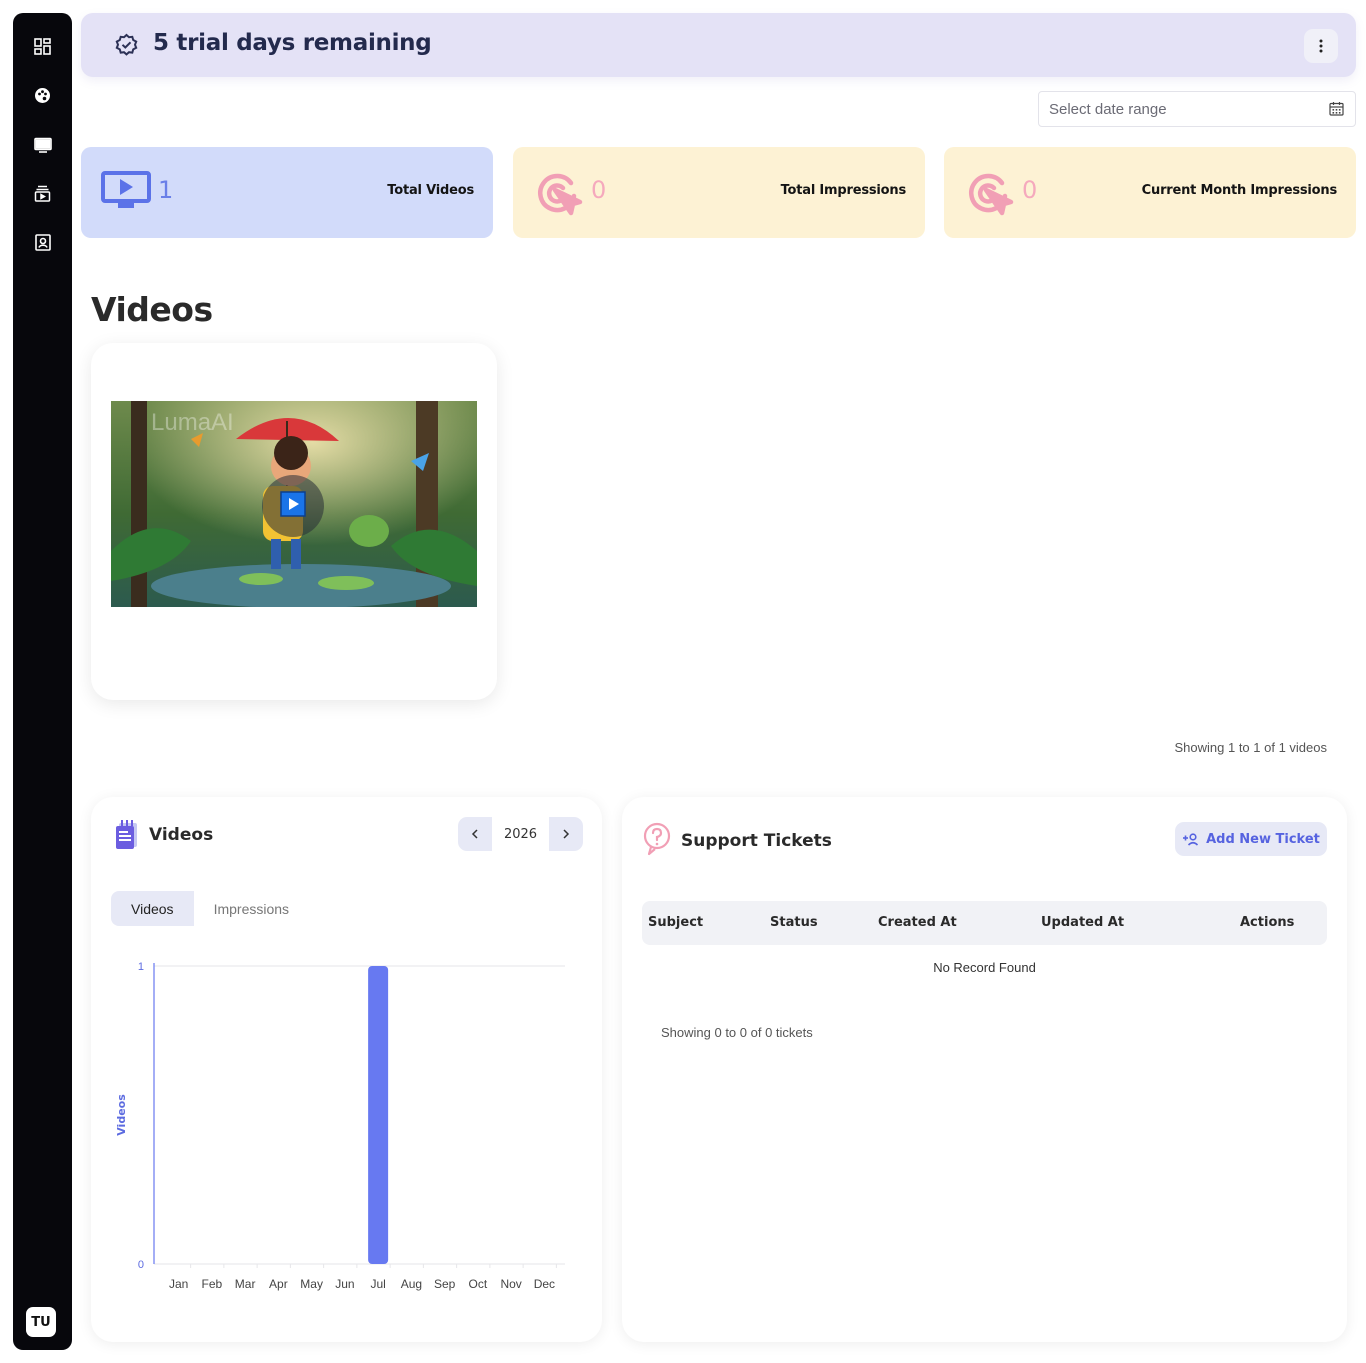  What do you see at coordinates (141, 1265) in the screenshot?
I see `y-tick-label: 0` at bounding box center [141, 1265].